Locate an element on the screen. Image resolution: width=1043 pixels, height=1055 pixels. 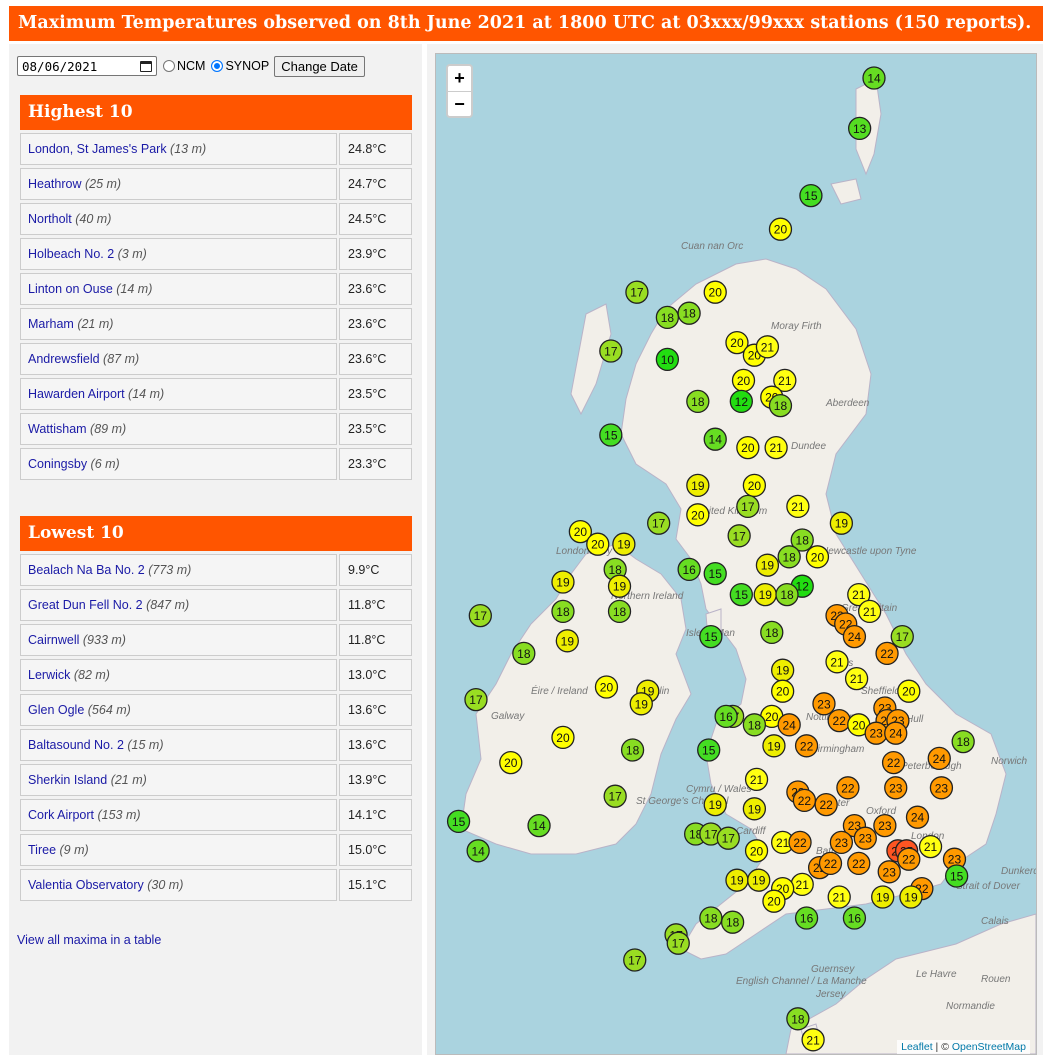
station-link: Lerwick is located at coordinates (49, 675).